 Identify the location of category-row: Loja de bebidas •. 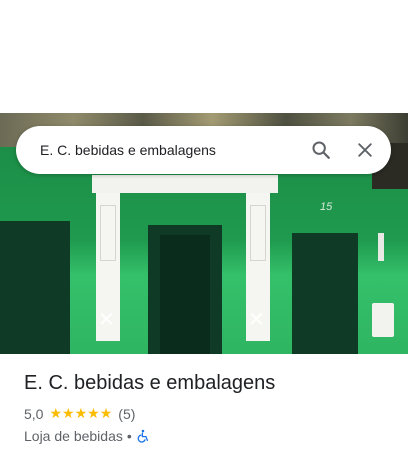
(87, 436).